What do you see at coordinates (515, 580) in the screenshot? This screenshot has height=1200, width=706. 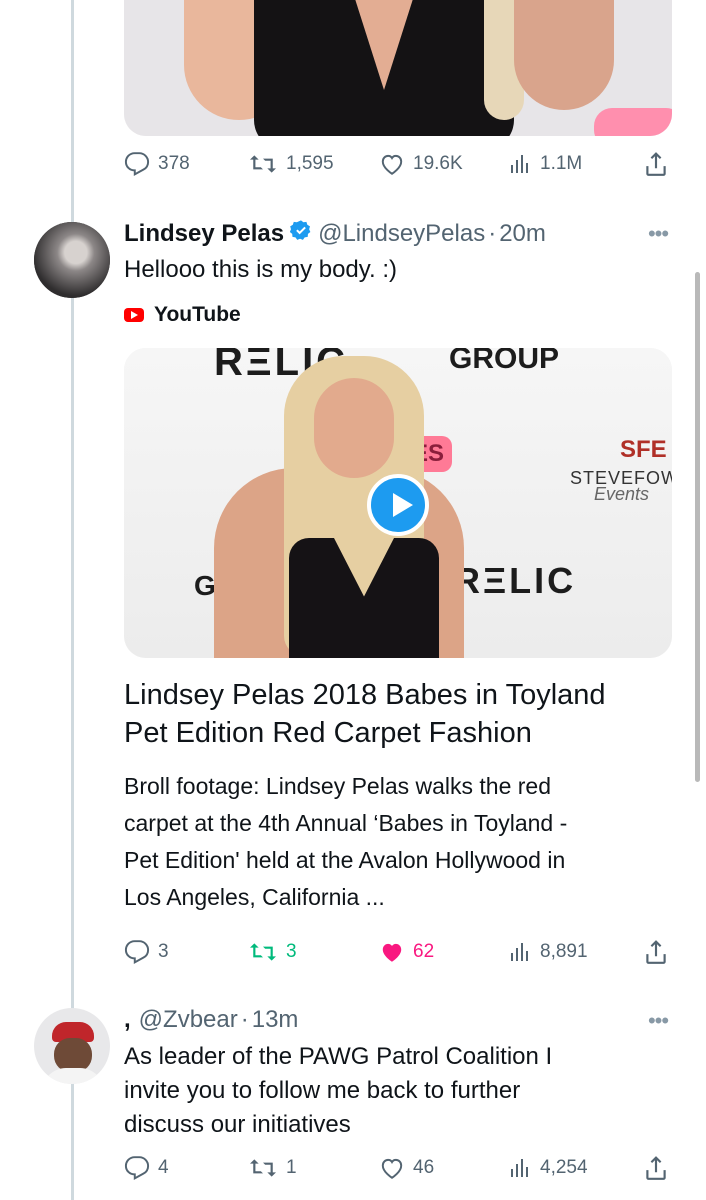 I see `backdrop-logo-text: RΞLIC` at bounding box center [515, 580].